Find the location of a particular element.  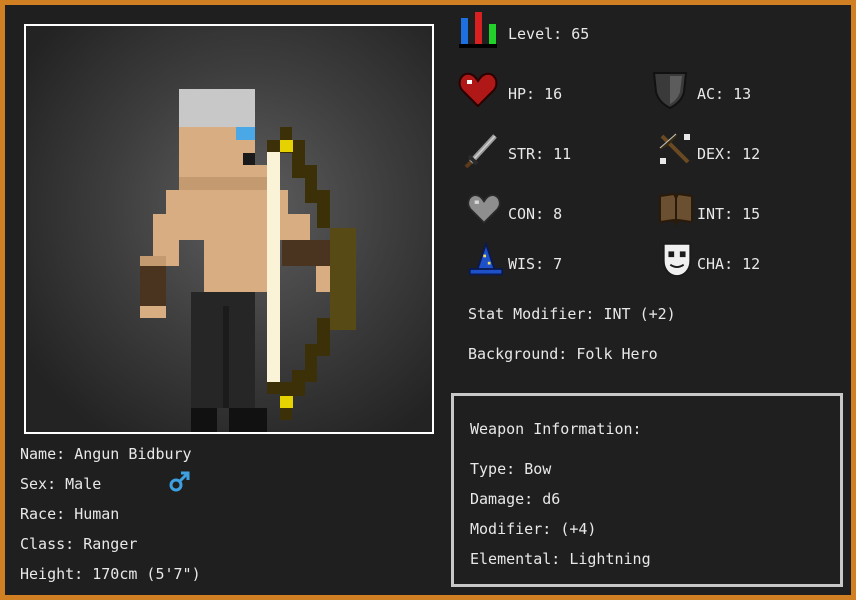

sex-label: Sex: is located at coordinates (38, 484).